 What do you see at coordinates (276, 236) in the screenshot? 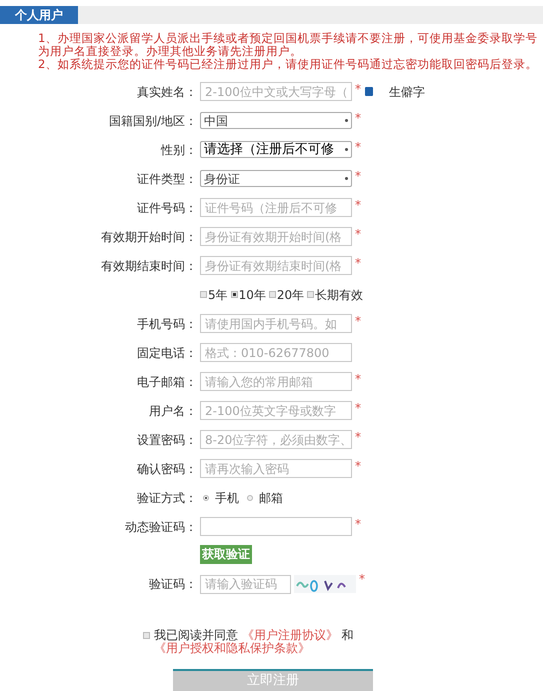
I see `text-field: 身份证有效期开始时间(格` at bounding box center [276, 236].